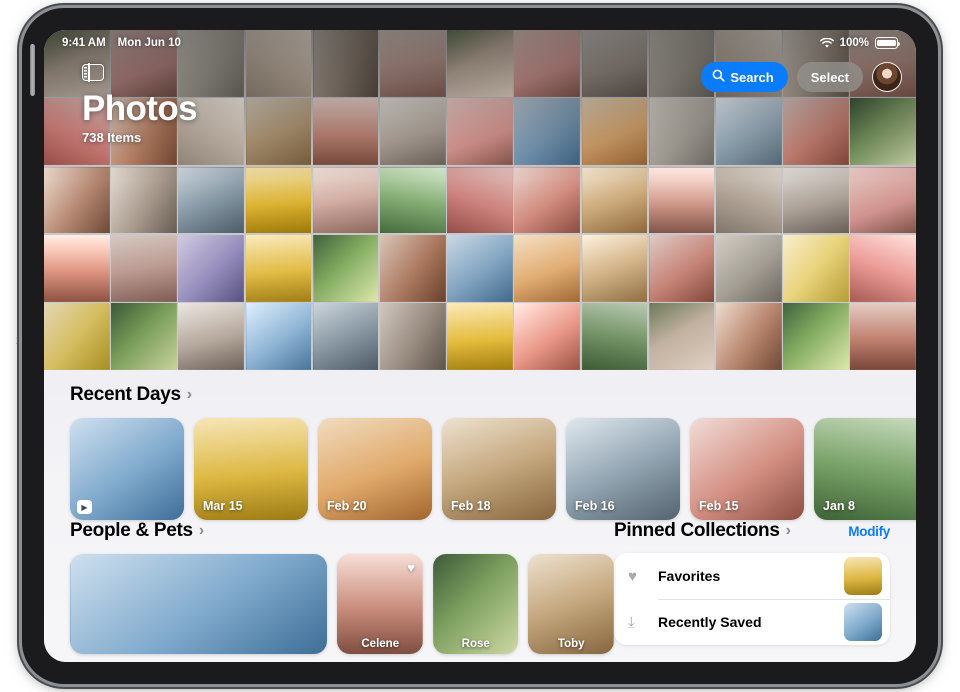 The width and height of the screenshot is (960, 692). Describe the element at coordinates (93, 72) in the screenshot. I see `sidebar-panel-icon` at that location.